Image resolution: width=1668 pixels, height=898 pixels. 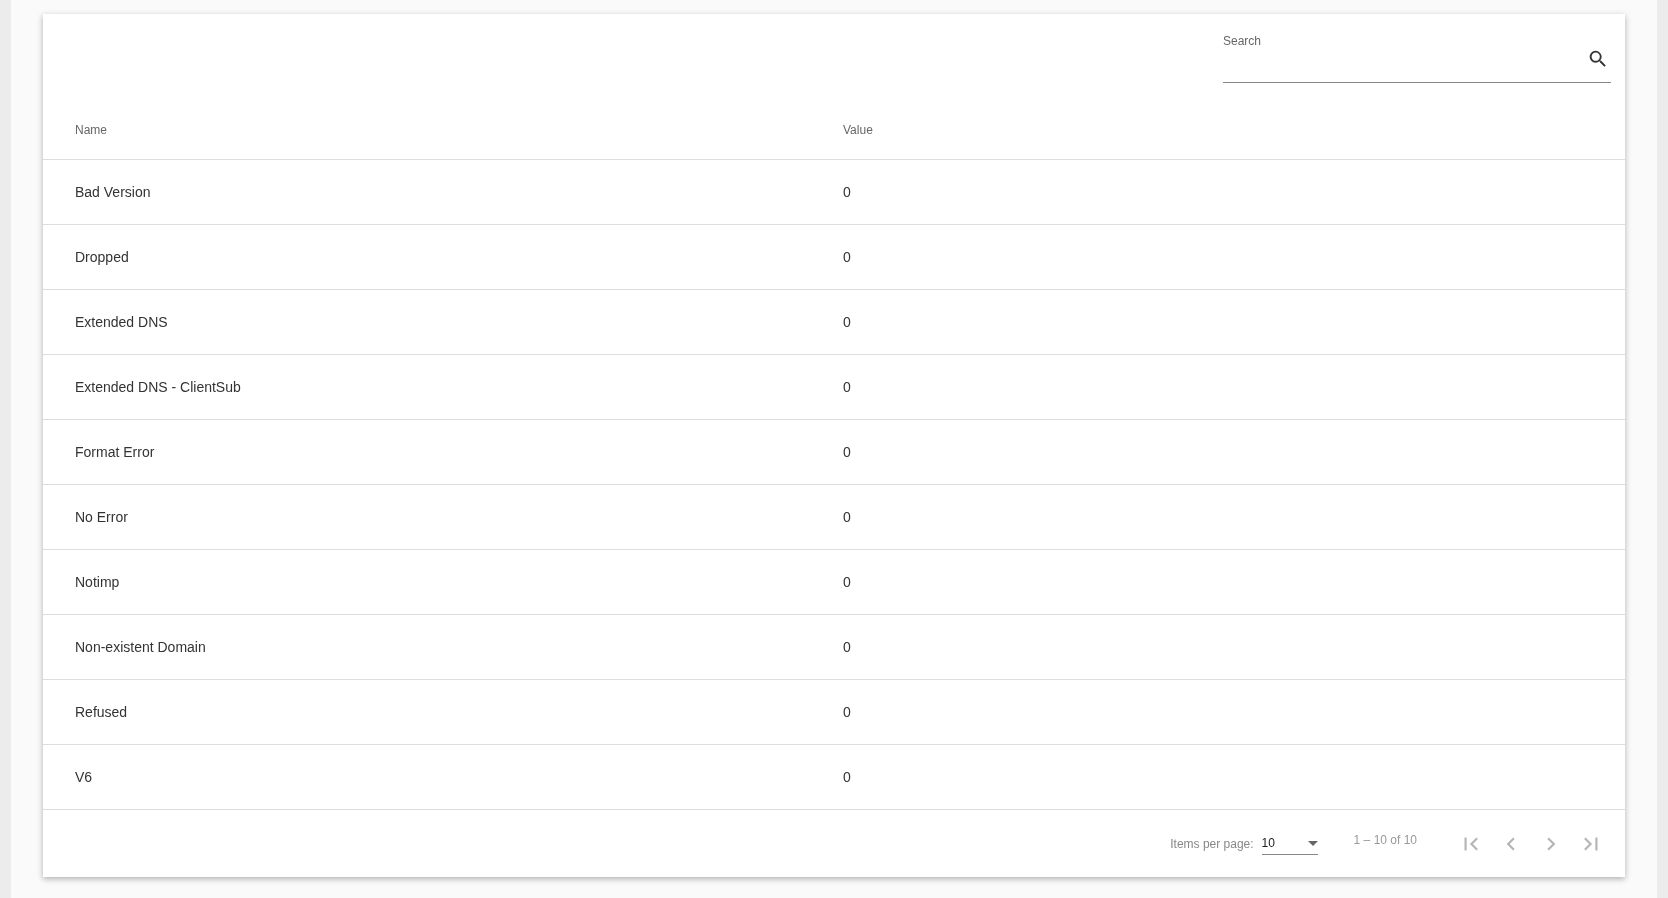 I want to click on table-cell: Dropped, so click(x=102, y=257).